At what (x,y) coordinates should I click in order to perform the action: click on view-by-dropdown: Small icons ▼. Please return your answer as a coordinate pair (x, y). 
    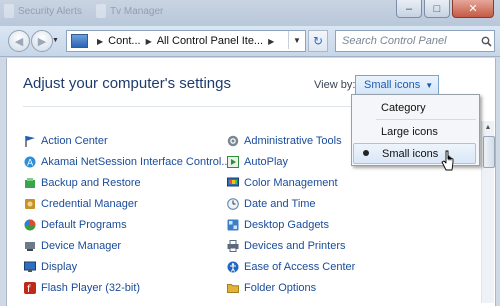
    Looking at the image, I should click on (397, 85).